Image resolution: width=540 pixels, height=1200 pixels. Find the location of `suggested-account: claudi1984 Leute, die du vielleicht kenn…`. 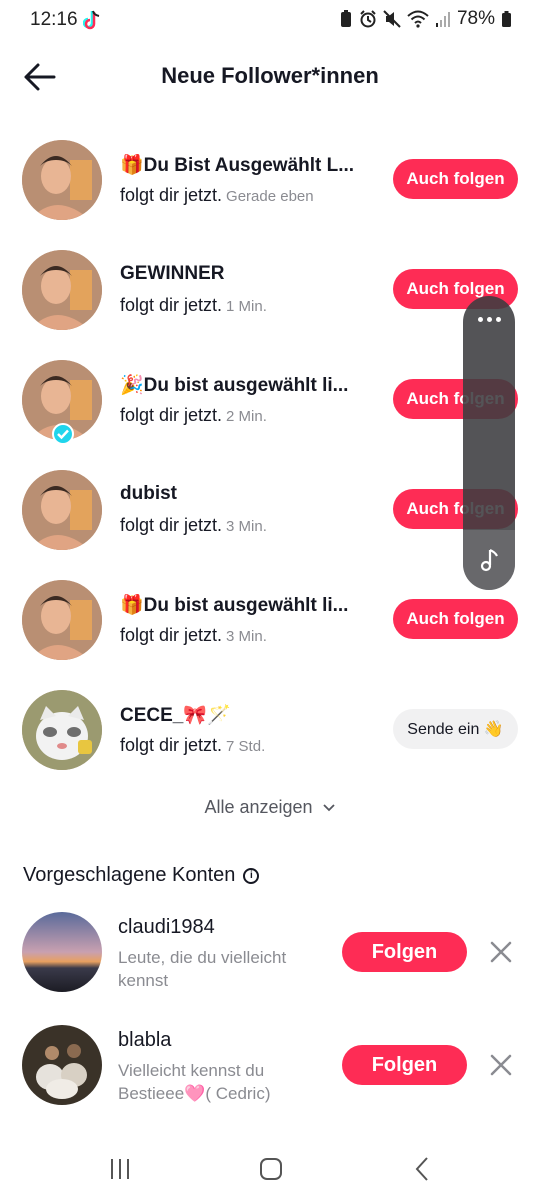

suggested-account: claudi1984 Leute, die du vielleicht kenn… is located at coordinates (270, 962).